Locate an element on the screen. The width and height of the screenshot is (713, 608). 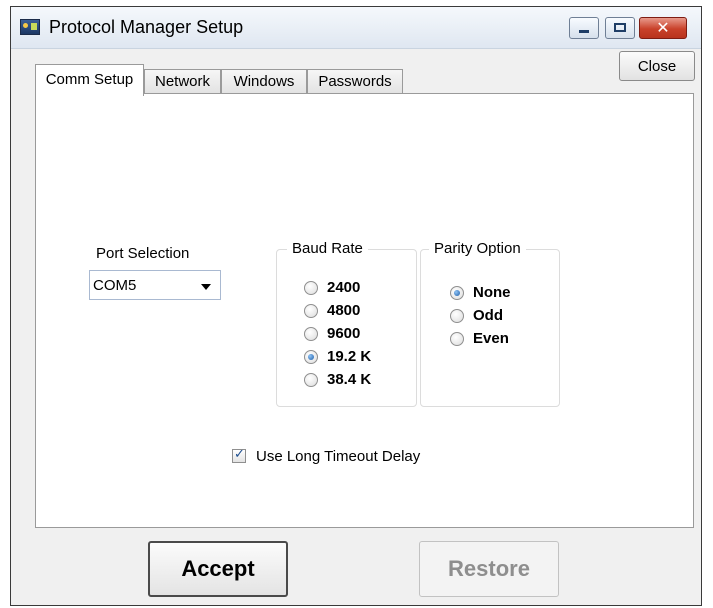
tab-windows: Windows is located at coordinates (264, 81).